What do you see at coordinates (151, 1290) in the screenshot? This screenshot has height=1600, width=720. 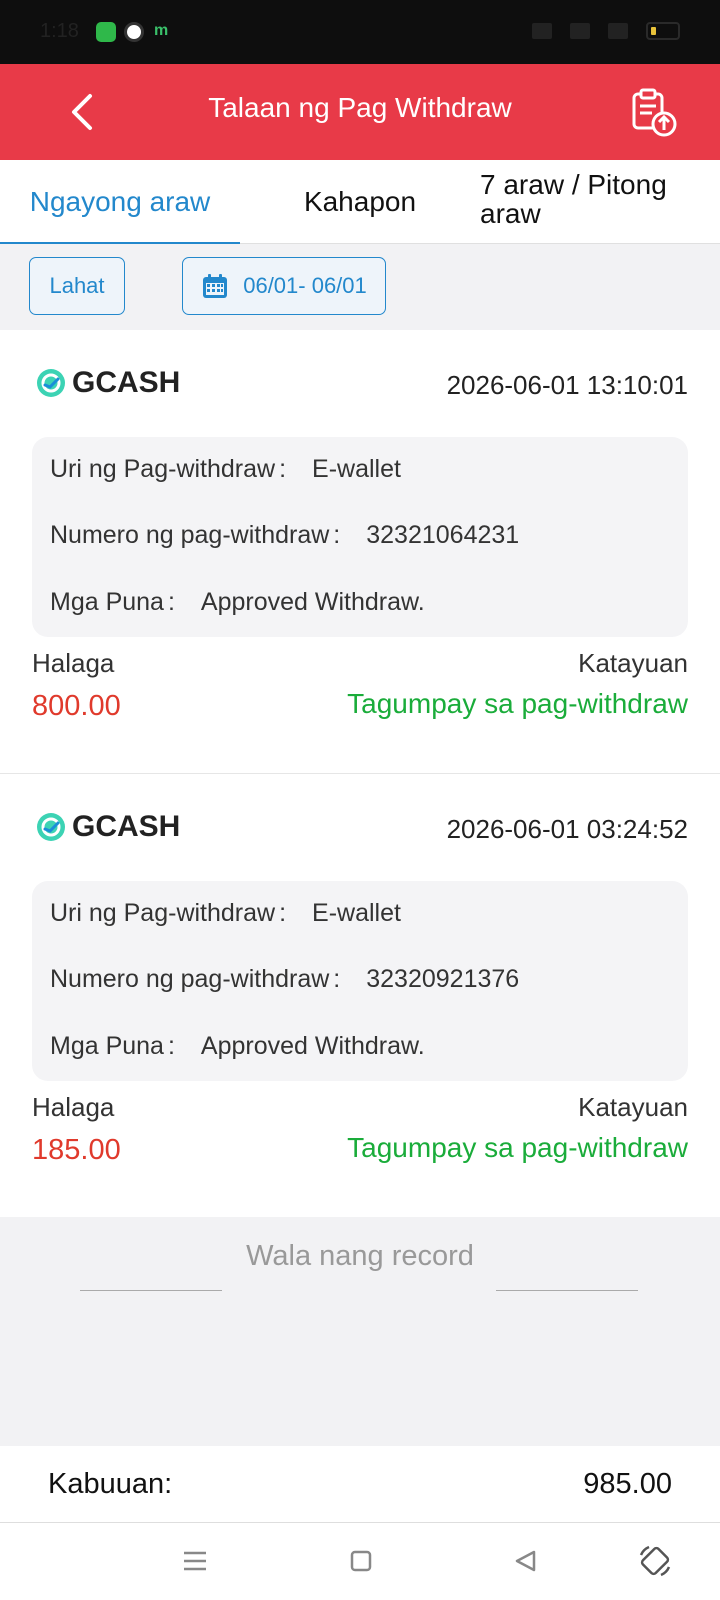 I see `no-more-divider-left` at bounding box center [151, 1290].